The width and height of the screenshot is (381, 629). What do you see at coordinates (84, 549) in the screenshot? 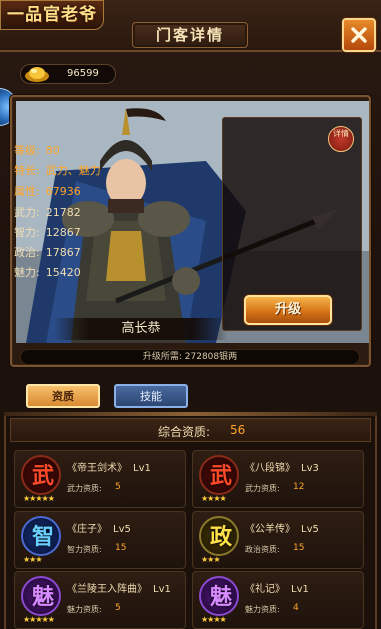
I see `aptitude-stat-label: 智力资质:` at bounding box center [84, 549].